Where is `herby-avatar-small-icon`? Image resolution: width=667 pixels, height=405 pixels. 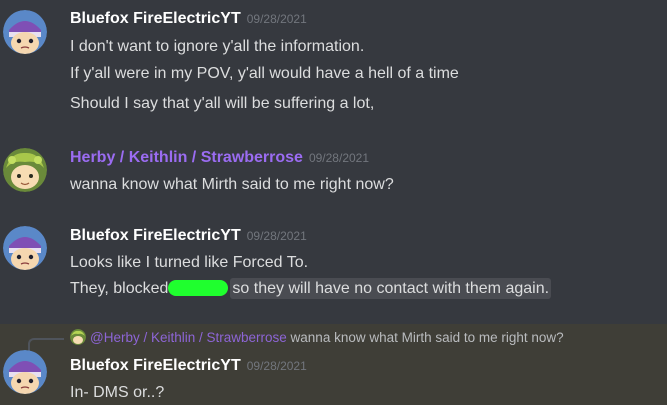
herby-avatar-small-icon is located at coordinates (78, 337).